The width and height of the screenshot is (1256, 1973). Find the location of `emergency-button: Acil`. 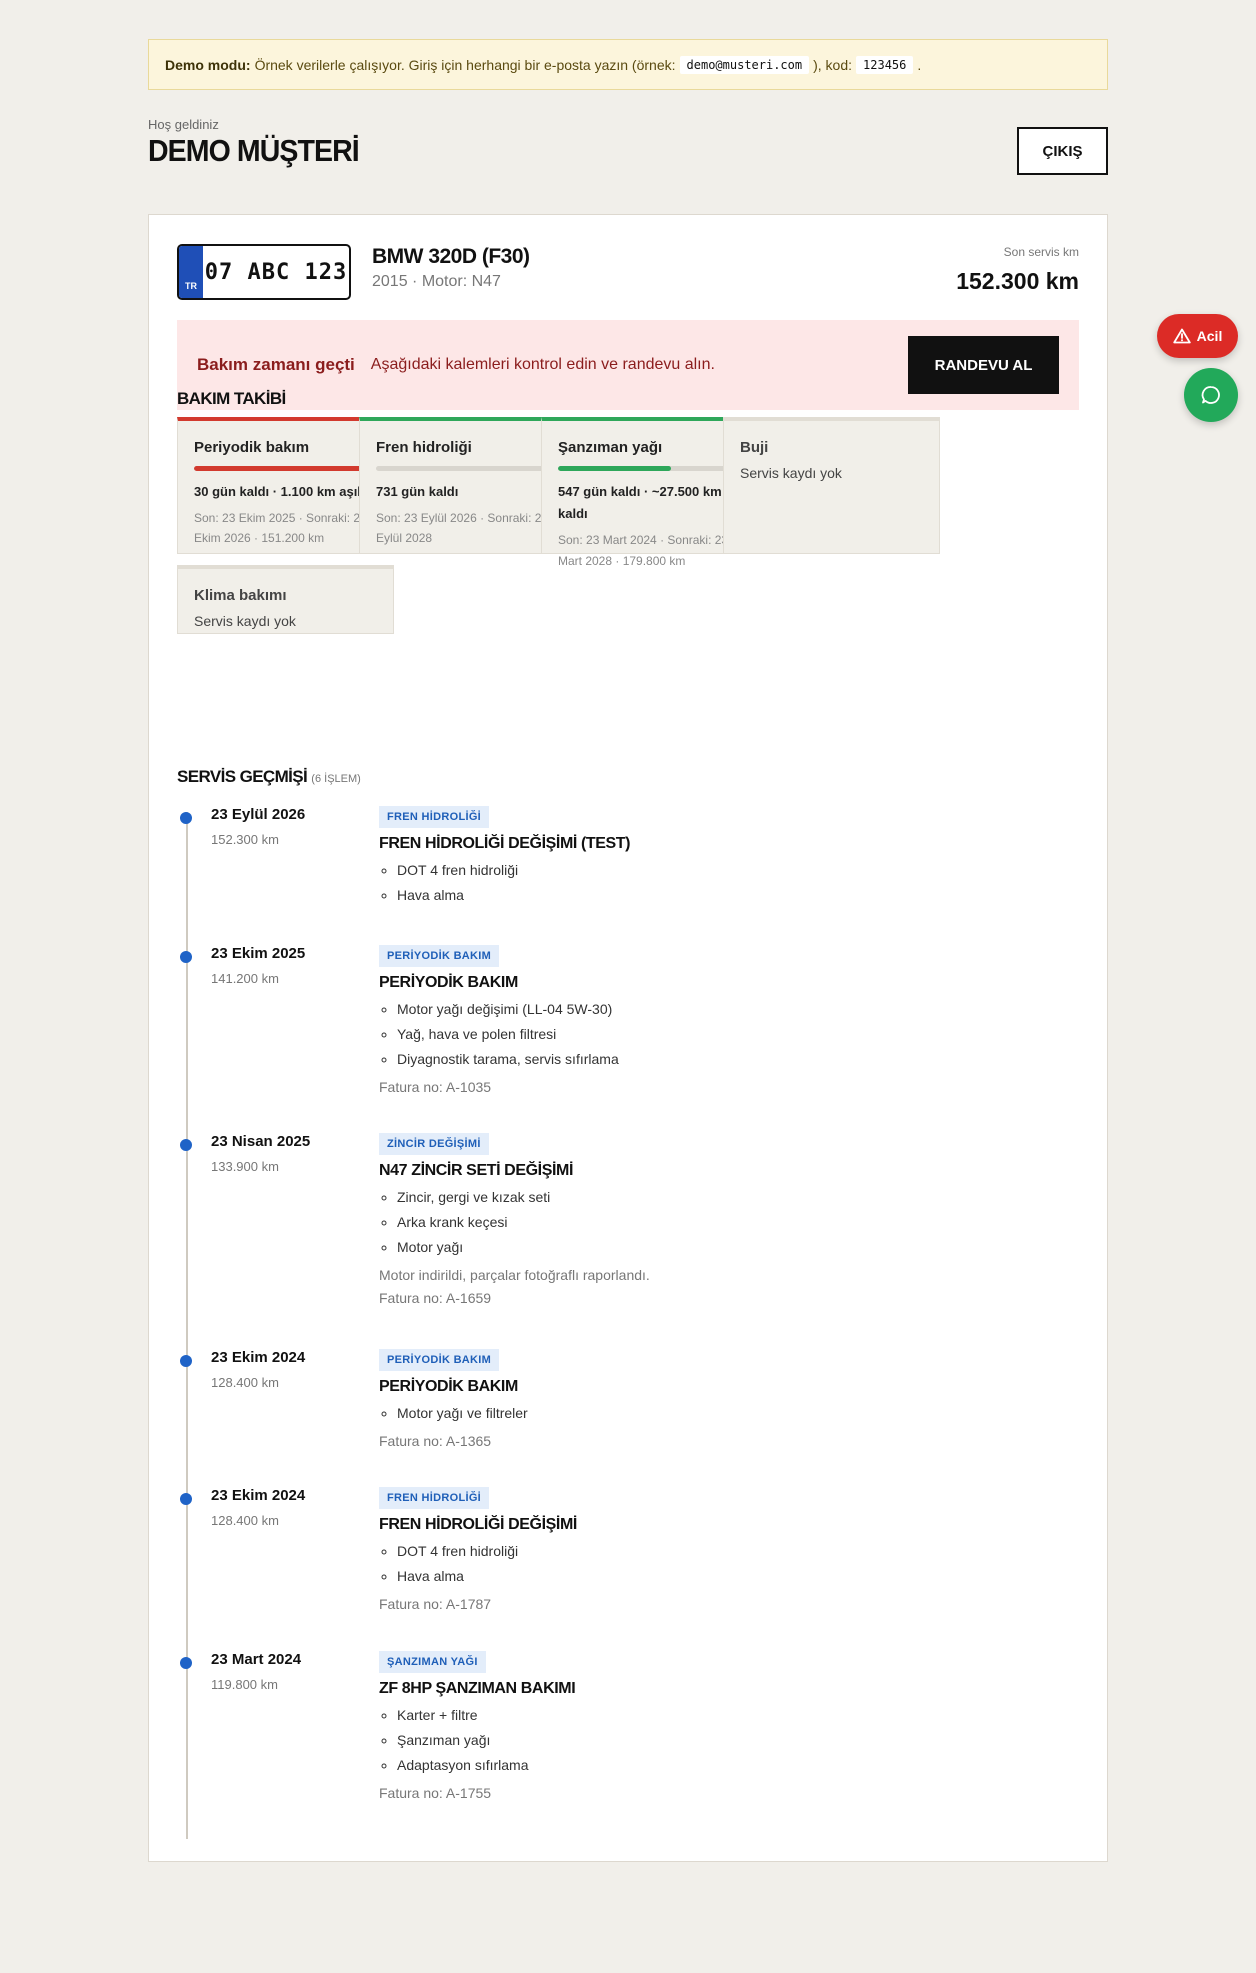

emergency-button: Acil is located at coordinates (1197, 336).